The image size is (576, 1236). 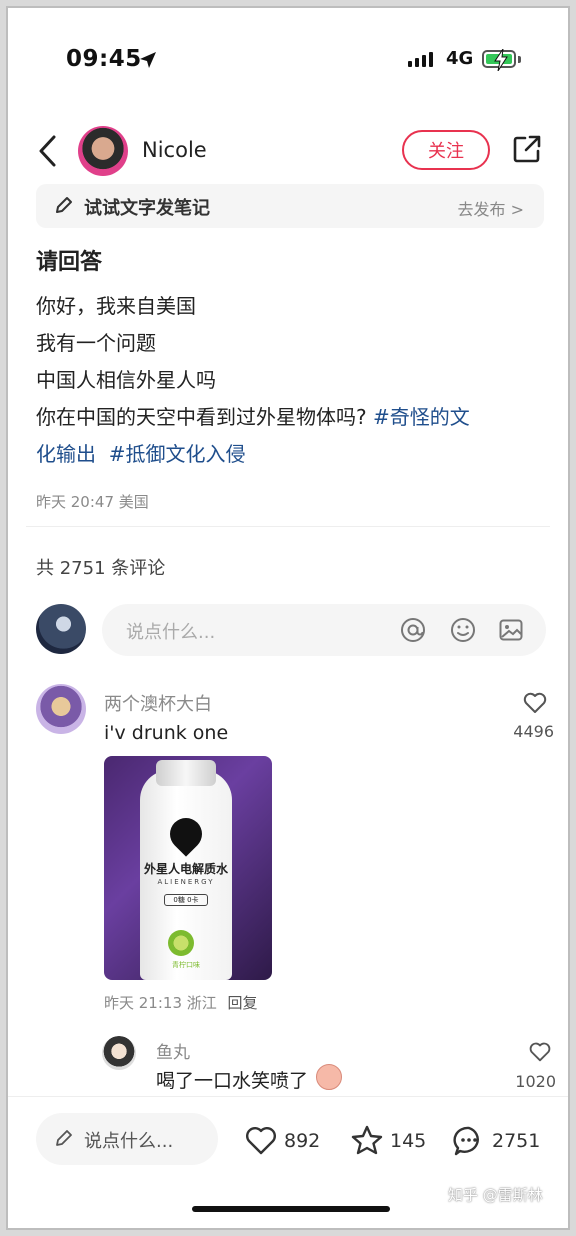 What do you see at coordinates (243, 1003) in the screenshot?
I see `reply-button: 回复` at bounding box center [243, 1003].